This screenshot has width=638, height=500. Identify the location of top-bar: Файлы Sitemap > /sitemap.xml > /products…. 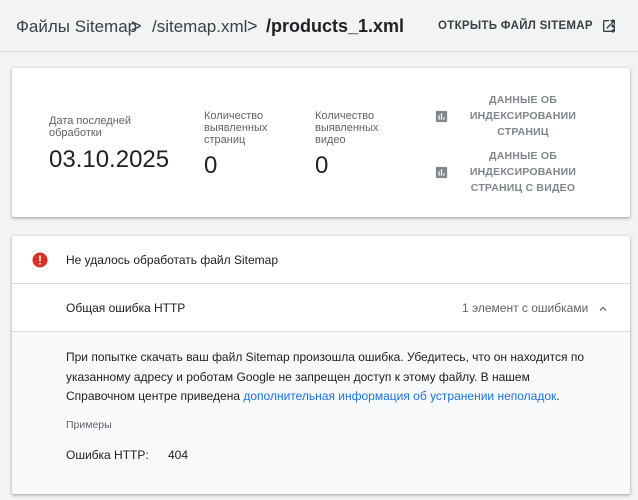
(319, 26).